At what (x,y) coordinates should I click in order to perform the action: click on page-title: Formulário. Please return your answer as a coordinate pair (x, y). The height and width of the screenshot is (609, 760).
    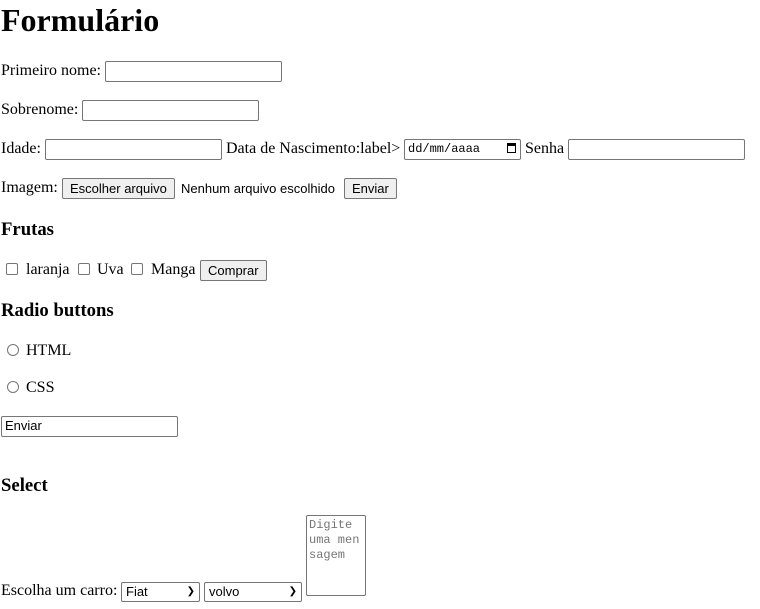
    Looking at the image, I should click on (80, 20).